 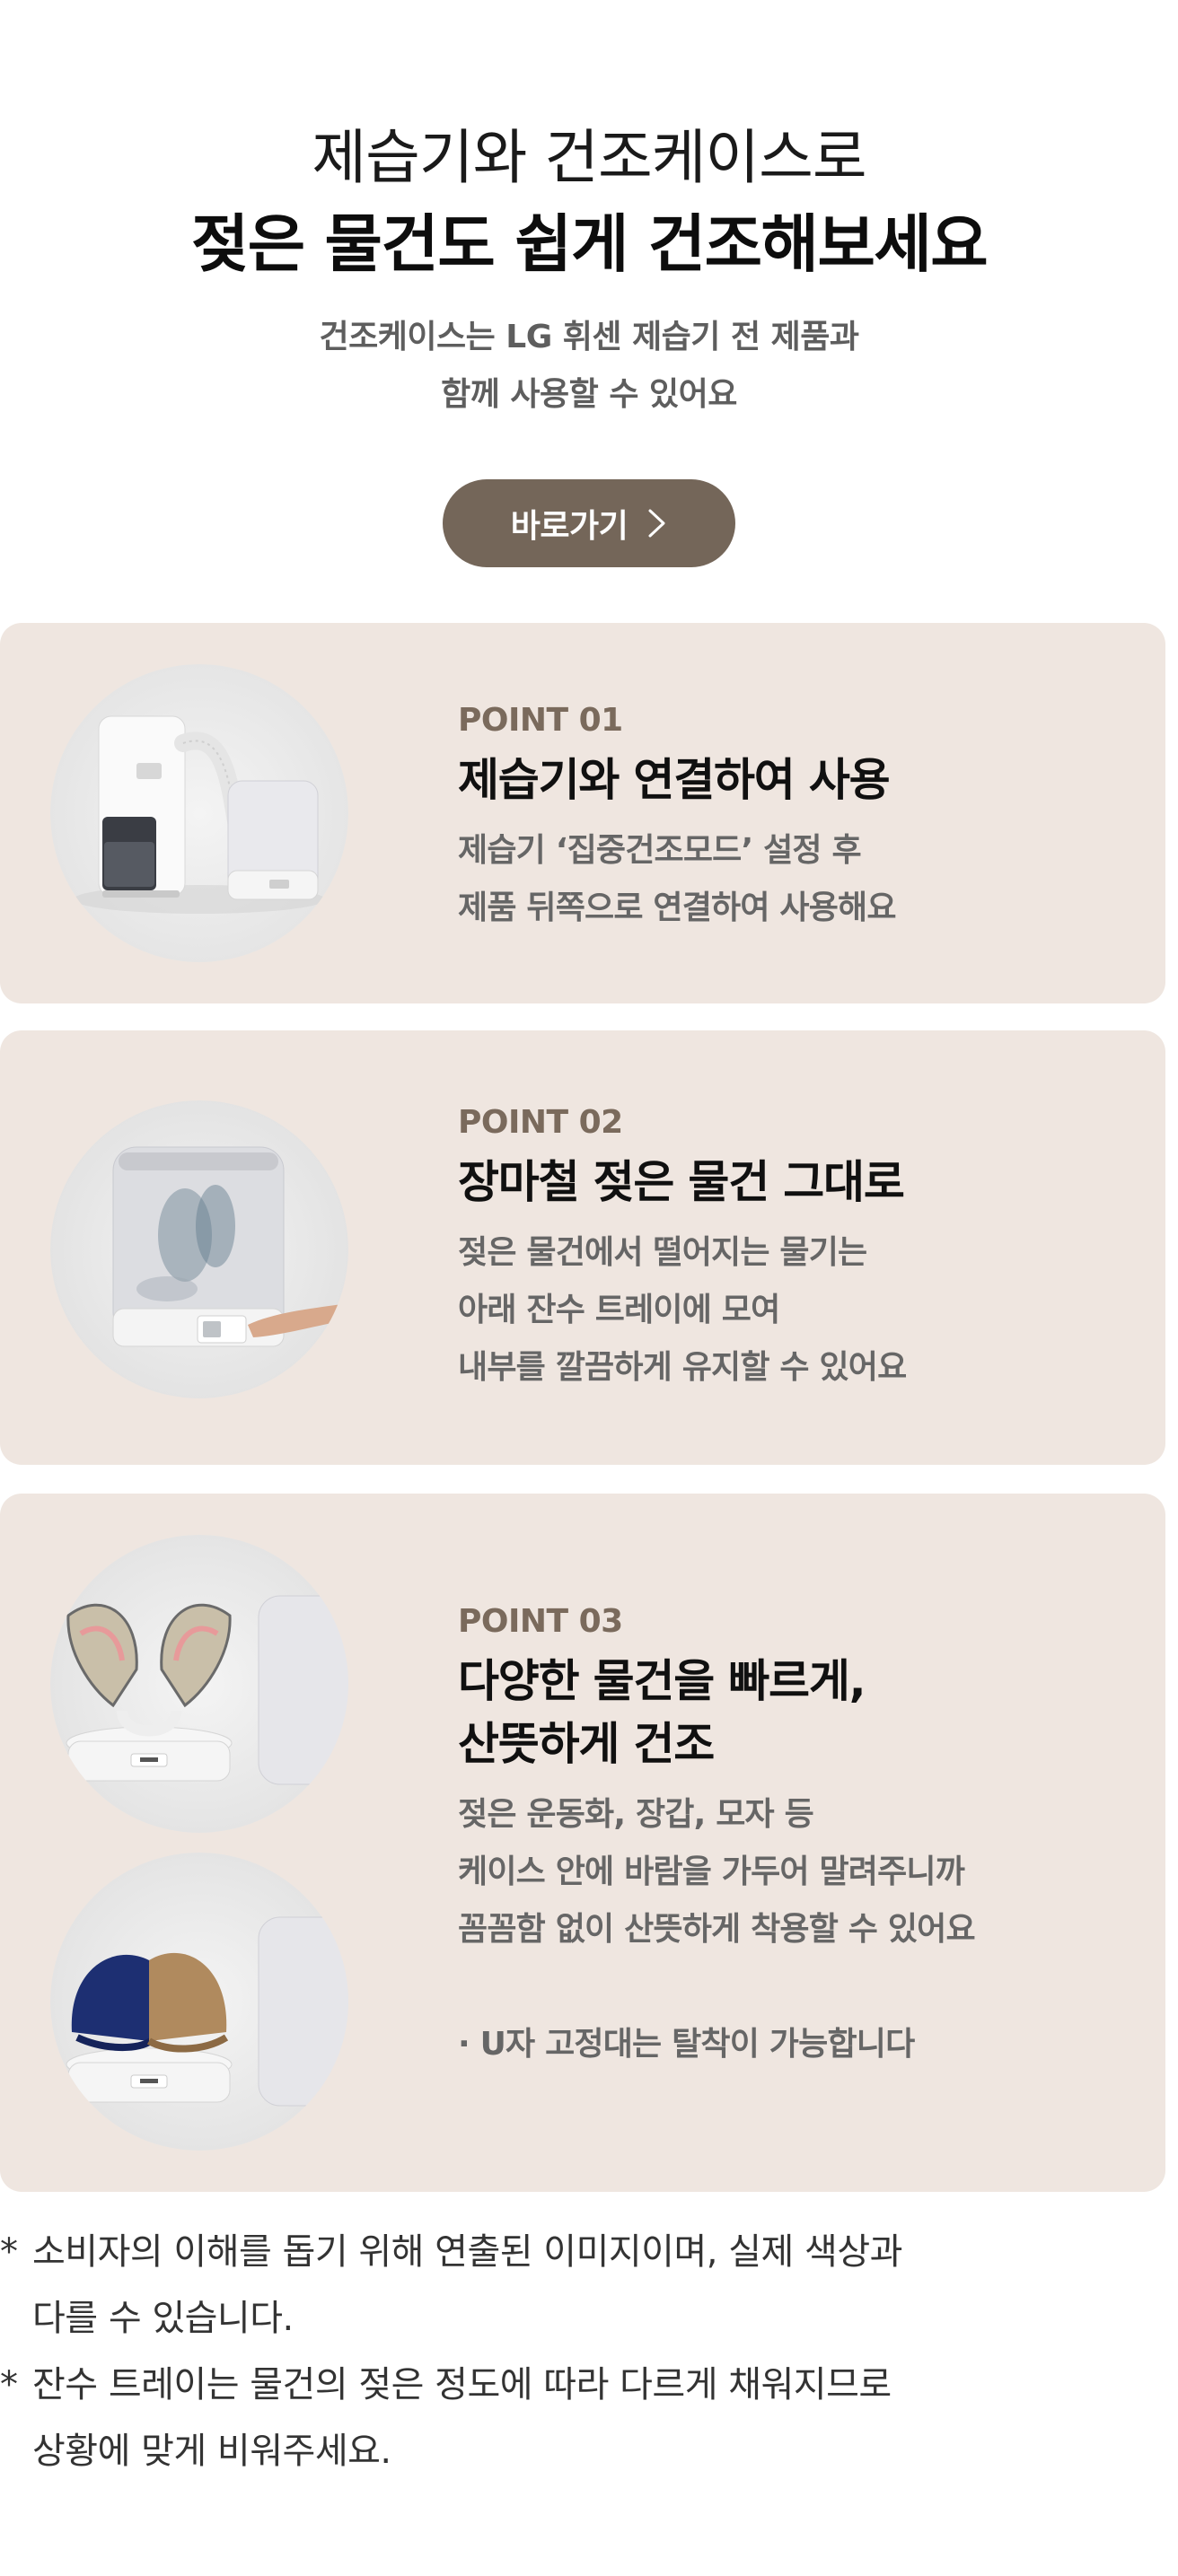 I want to click on hero-subtitle-line1: 건조케이스는 LG 휘센 제습기 전 제품과, so click(x=589, y=337).